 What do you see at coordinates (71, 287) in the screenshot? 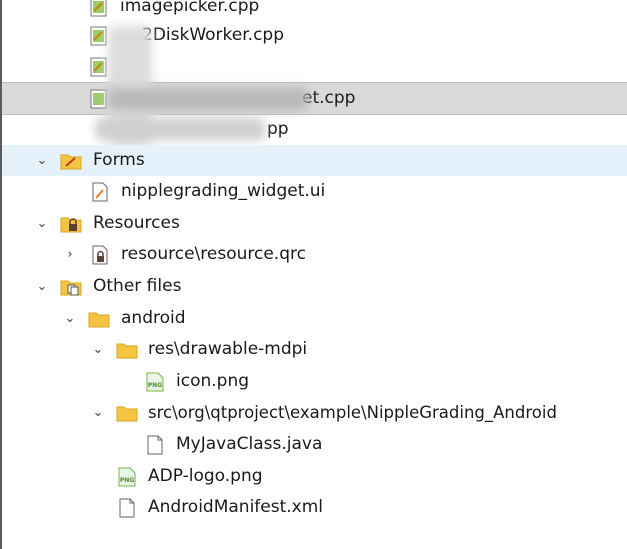
I see `other-files-folder-icon` at bounding box center [71, 287].